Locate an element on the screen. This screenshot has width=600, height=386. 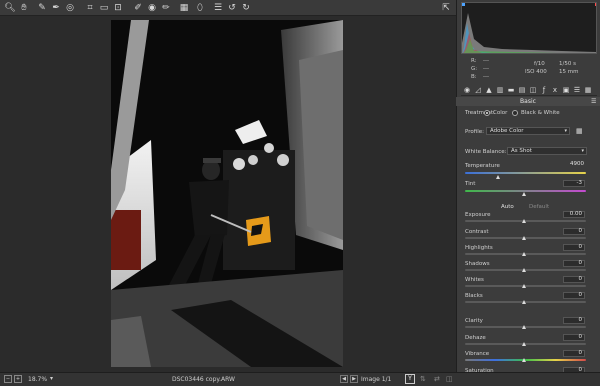
presets-tab-icon: ▣ is located at coordinates (566, 90).